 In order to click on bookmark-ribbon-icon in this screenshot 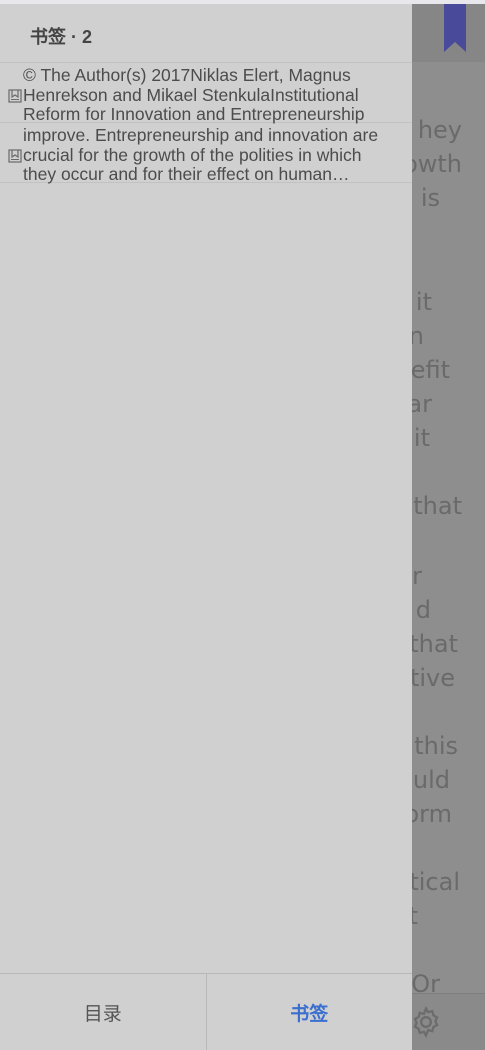, I will do `click(455, 28)`.